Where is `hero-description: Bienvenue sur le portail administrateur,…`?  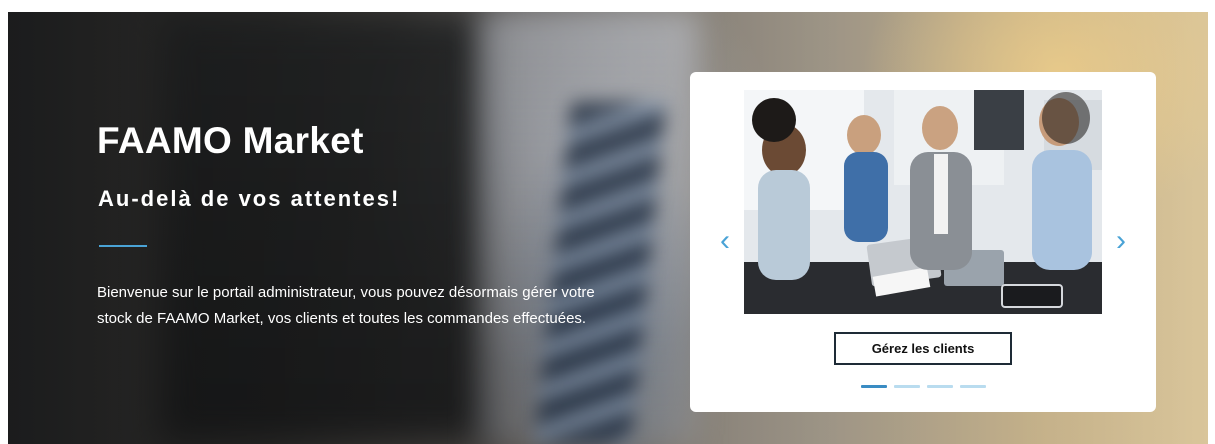
hero-description: Bienvenue sur le portail administrateur,… is located at coordinates (346, 305).